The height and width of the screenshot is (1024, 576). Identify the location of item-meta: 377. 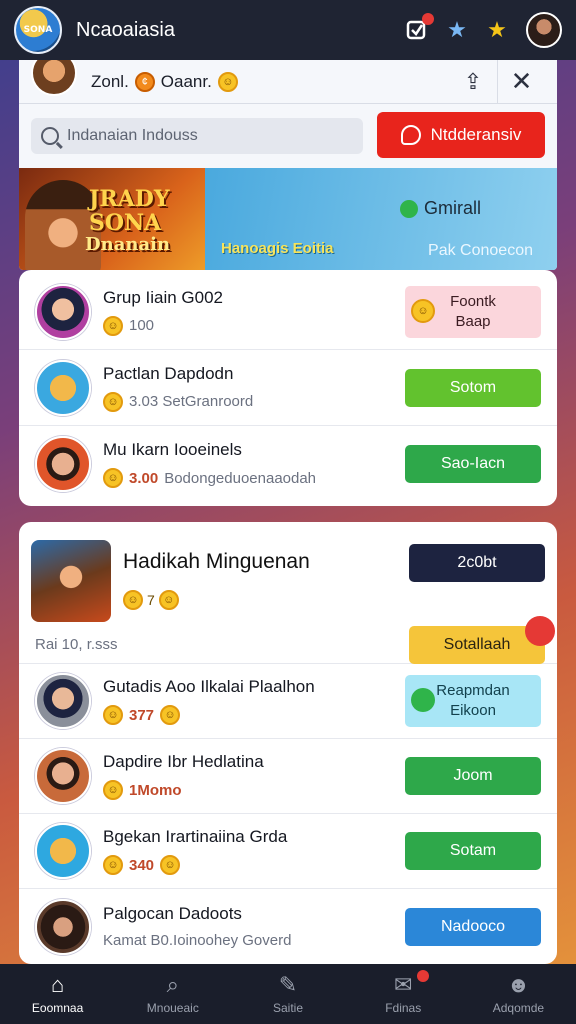
(142, 715).